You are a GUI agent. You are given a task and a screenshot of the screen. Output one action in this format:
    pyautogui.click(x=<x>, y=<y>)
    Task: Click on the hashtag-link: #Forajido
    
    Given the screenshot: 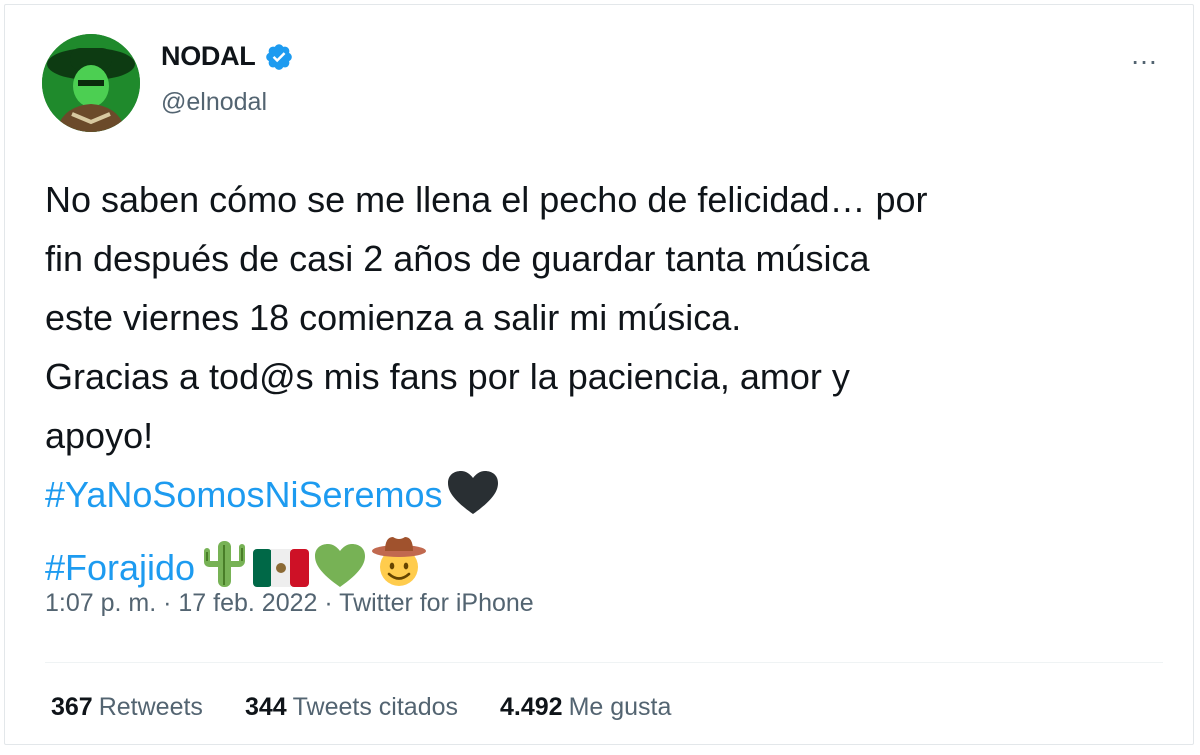 What is the action you would take?
    pyautogui.click(x=120, y=567)
    